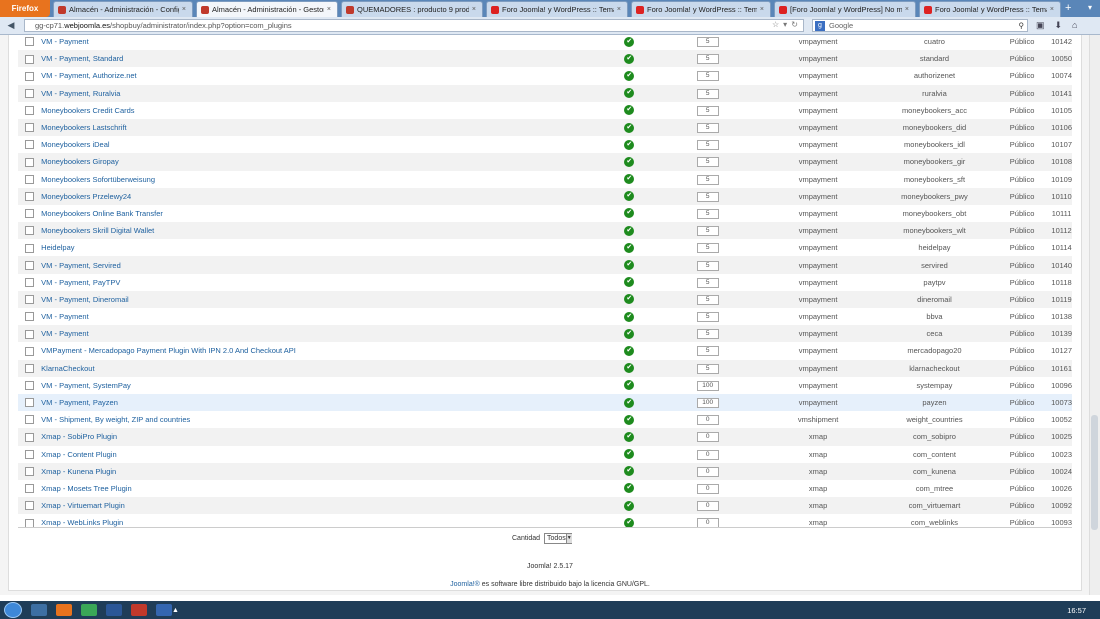  What do you see at coordinates (1022, 25) in the screenshot?
I see `search-icon: ⚲` at bounding box center [1022, 25].